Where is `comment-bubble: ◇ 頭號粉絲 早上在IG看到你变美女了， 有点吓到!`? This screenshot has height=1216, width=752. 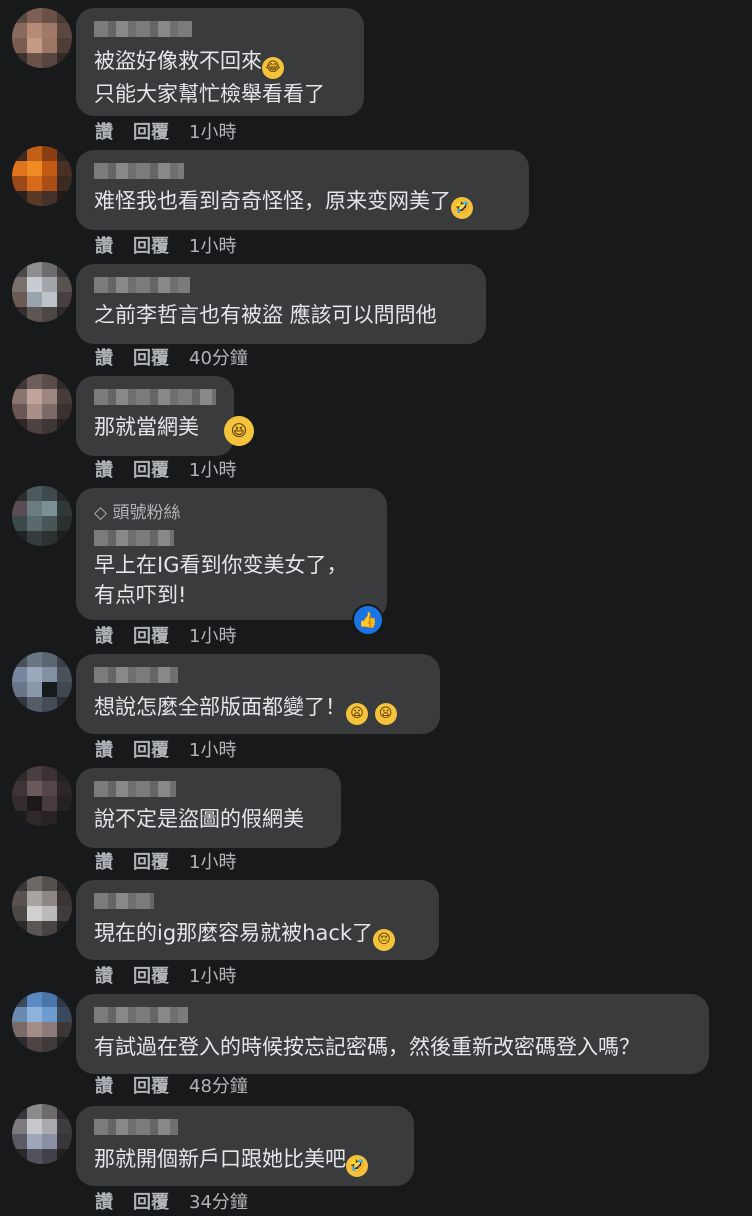
comment-bubble: ◇ 頭號粉絲 早上在IG看到你变美女了， 有点吓到! is located at coordinates (231, 554).